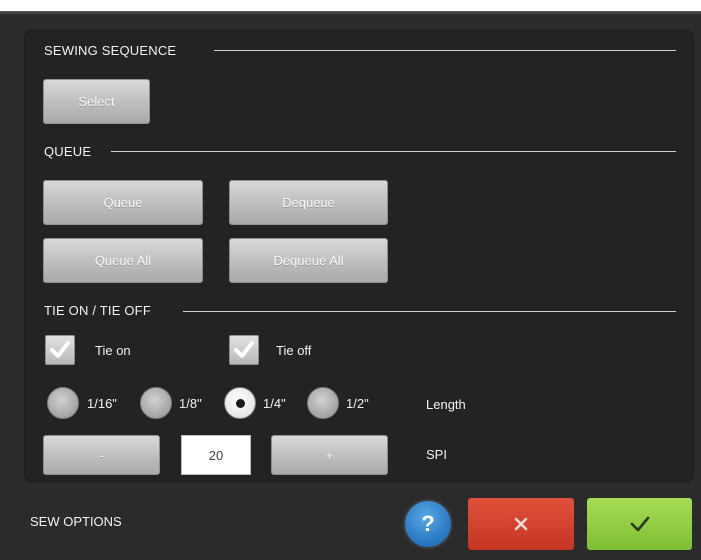 Image resolution: width=701 pixels, height=560 pixels. I want to click on queue-all-button: Queue All, so click(123, 260).